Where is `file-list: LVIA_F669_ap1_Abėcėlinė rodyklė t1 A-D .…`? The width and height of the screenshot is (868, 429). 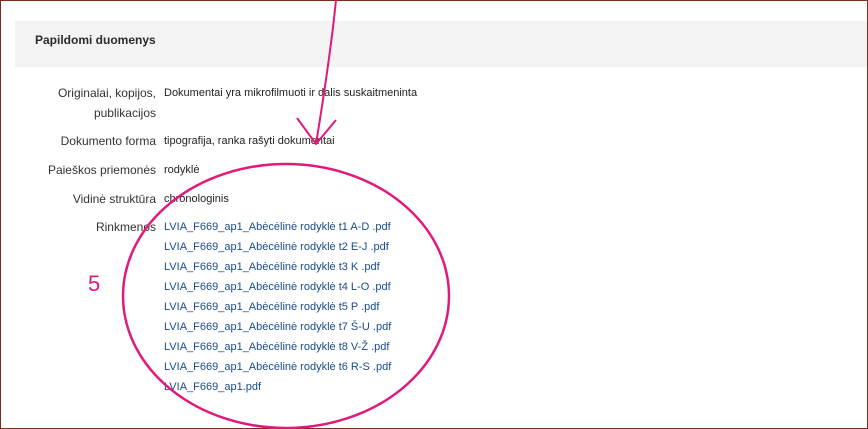
file-list: LVIA_F669_ap1_Abėcėlinė rodyklė t1 A-D .… is located at coordinates (277, 307).